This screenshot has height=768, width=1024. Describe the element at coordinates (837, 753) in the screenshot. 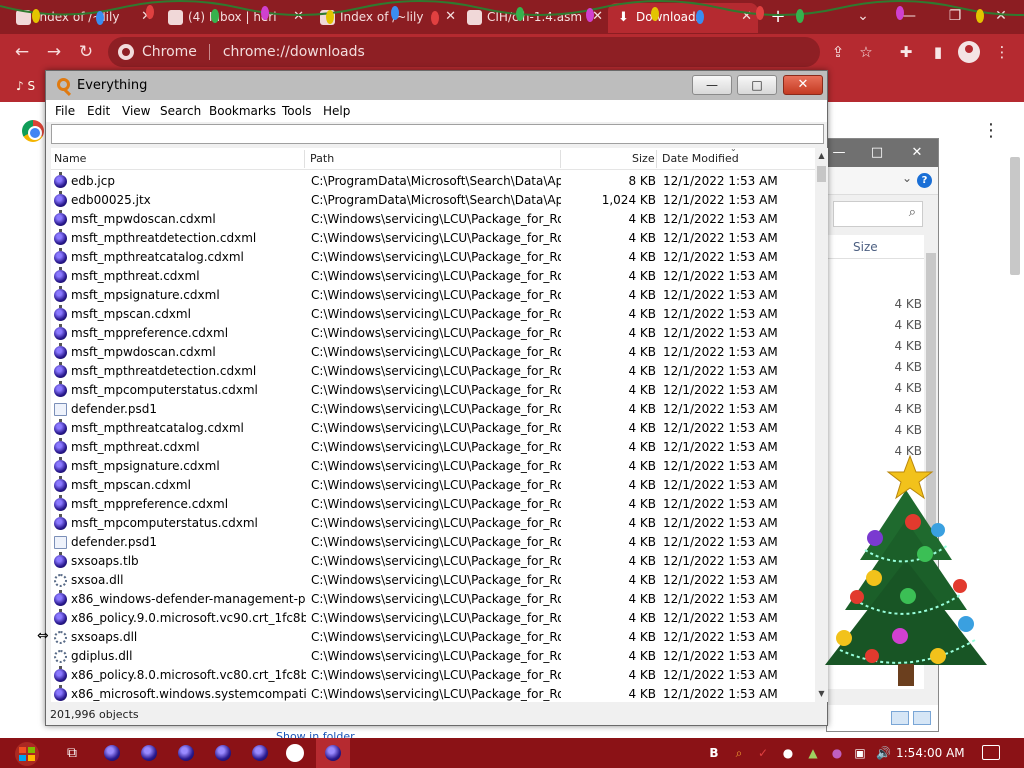

I see `tray-ornament-icon: ●` at that location.